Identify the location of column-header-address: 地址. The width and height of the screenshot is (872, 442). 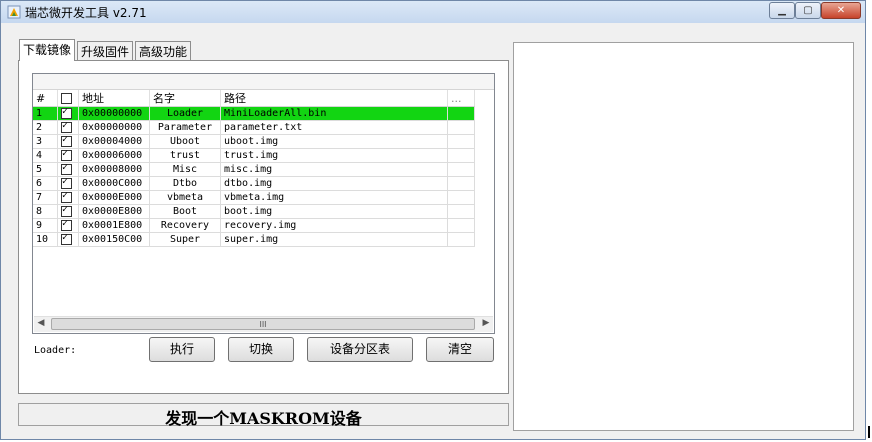
(114, 98).